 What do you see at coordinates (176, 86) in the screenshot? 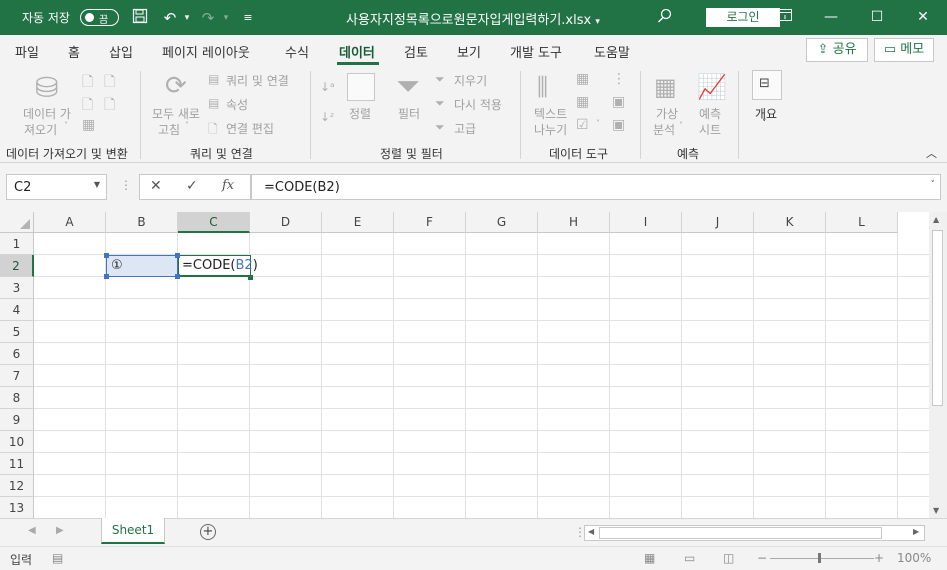
I see `refresh-all-icon: ⟳` at bounding box center [176, 86].